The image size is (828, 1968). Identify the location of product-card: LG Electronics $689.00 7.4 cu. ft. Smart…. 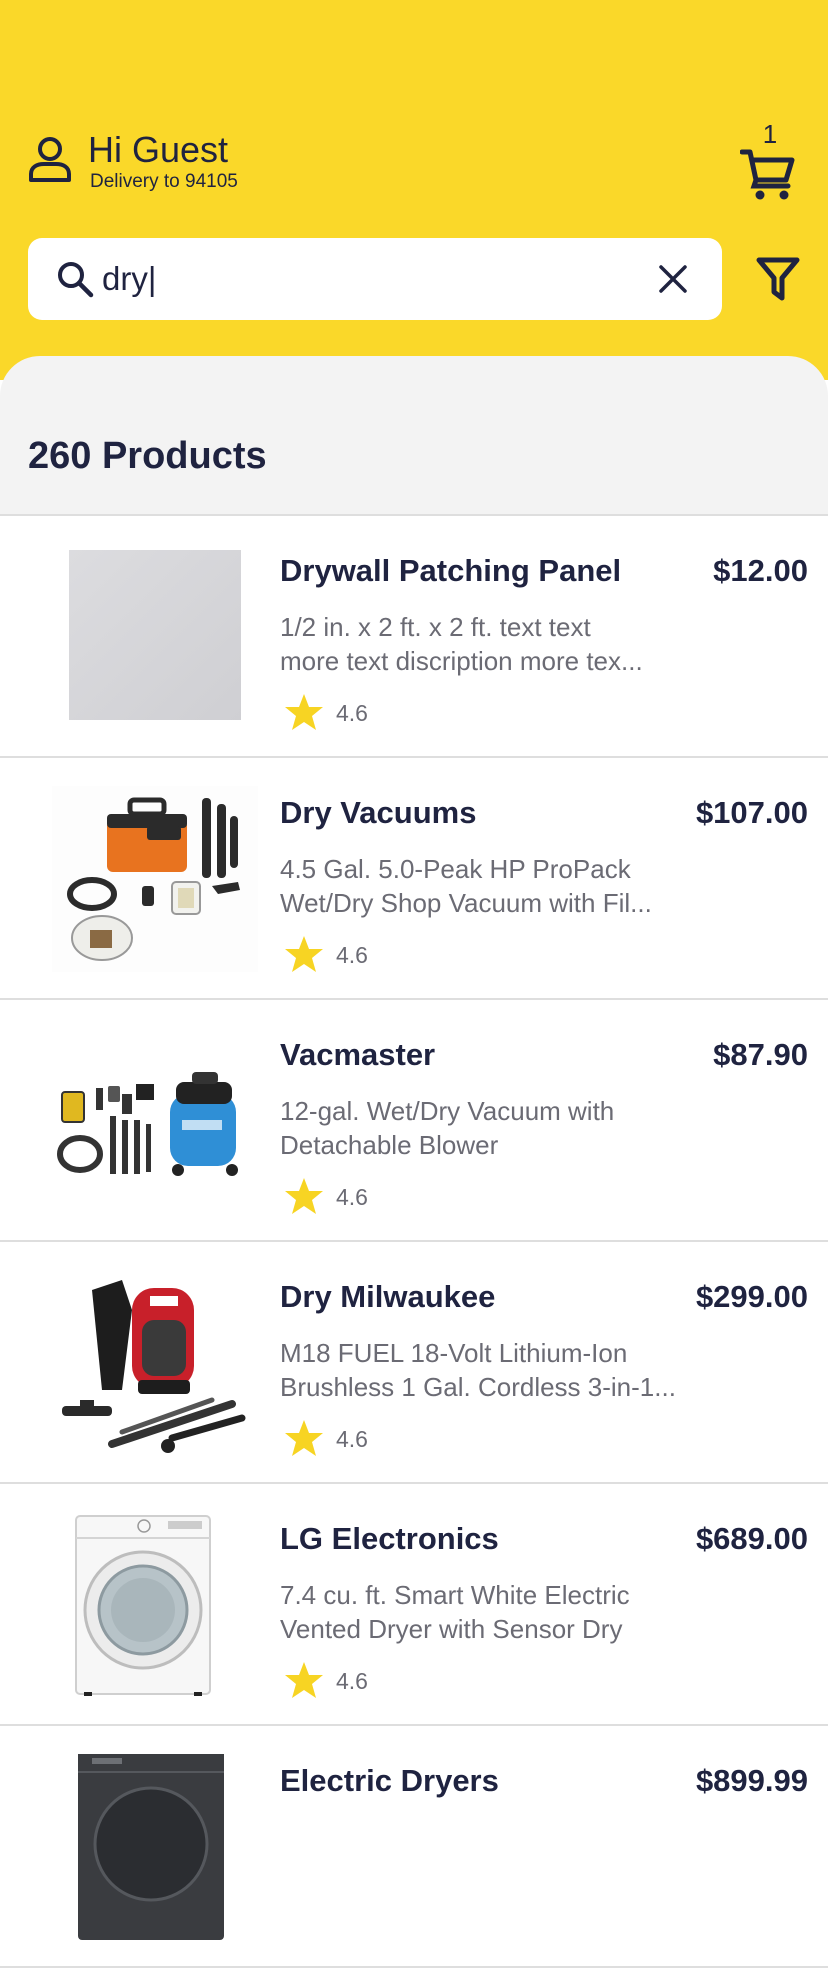
(414, 1605).